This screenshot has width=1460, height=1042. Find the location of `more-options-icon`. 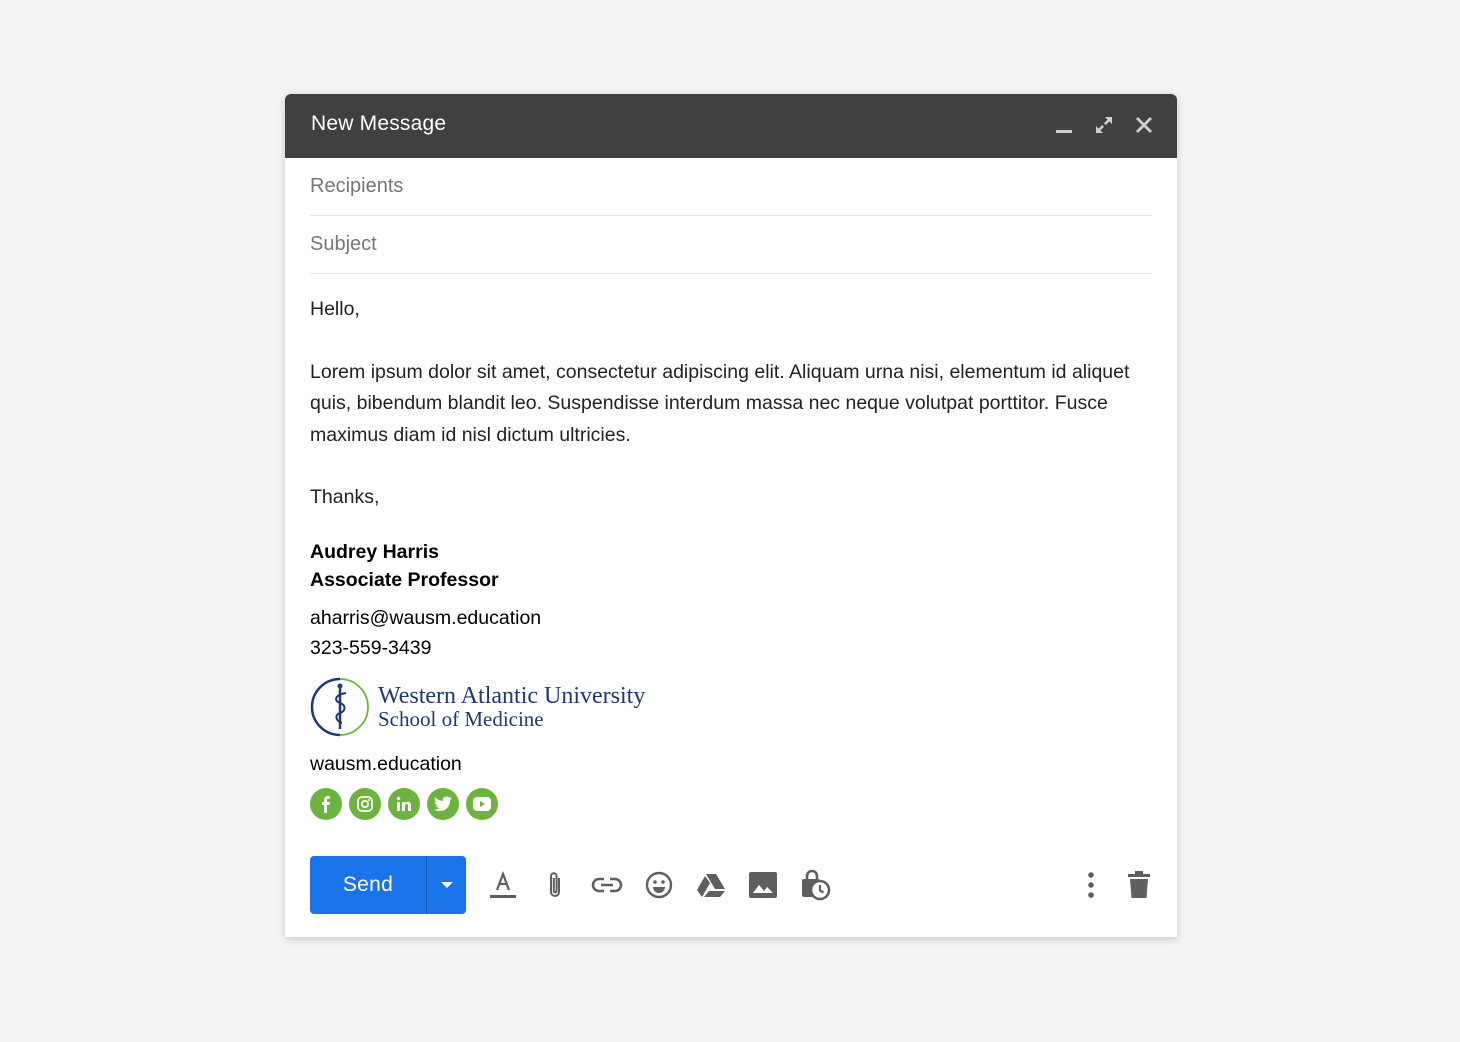

more-options-icon is located at coordinates (1091, 885).